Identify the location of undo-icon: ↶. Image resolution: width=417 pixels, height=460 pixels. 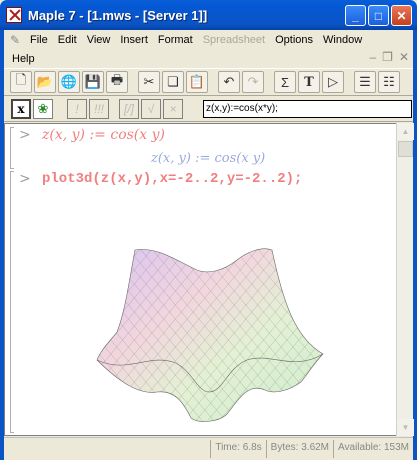
(229, 82).